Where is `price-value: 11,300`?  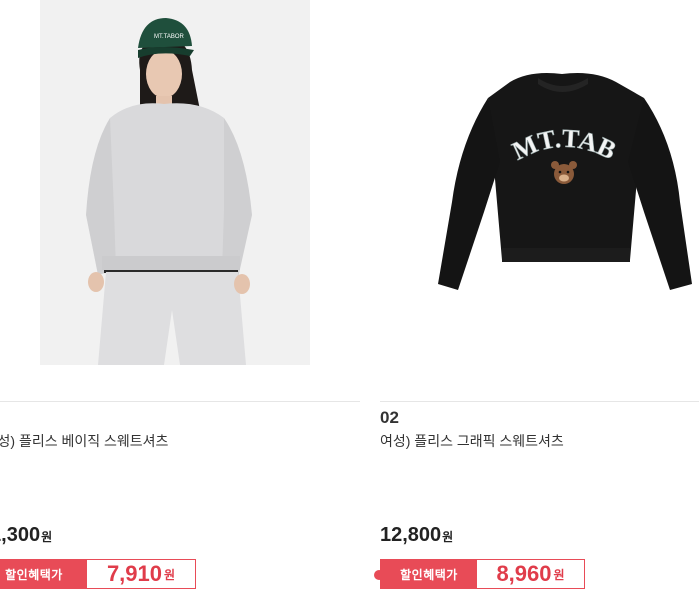 price-value: 11,300 is located at coordinates (20, 535).